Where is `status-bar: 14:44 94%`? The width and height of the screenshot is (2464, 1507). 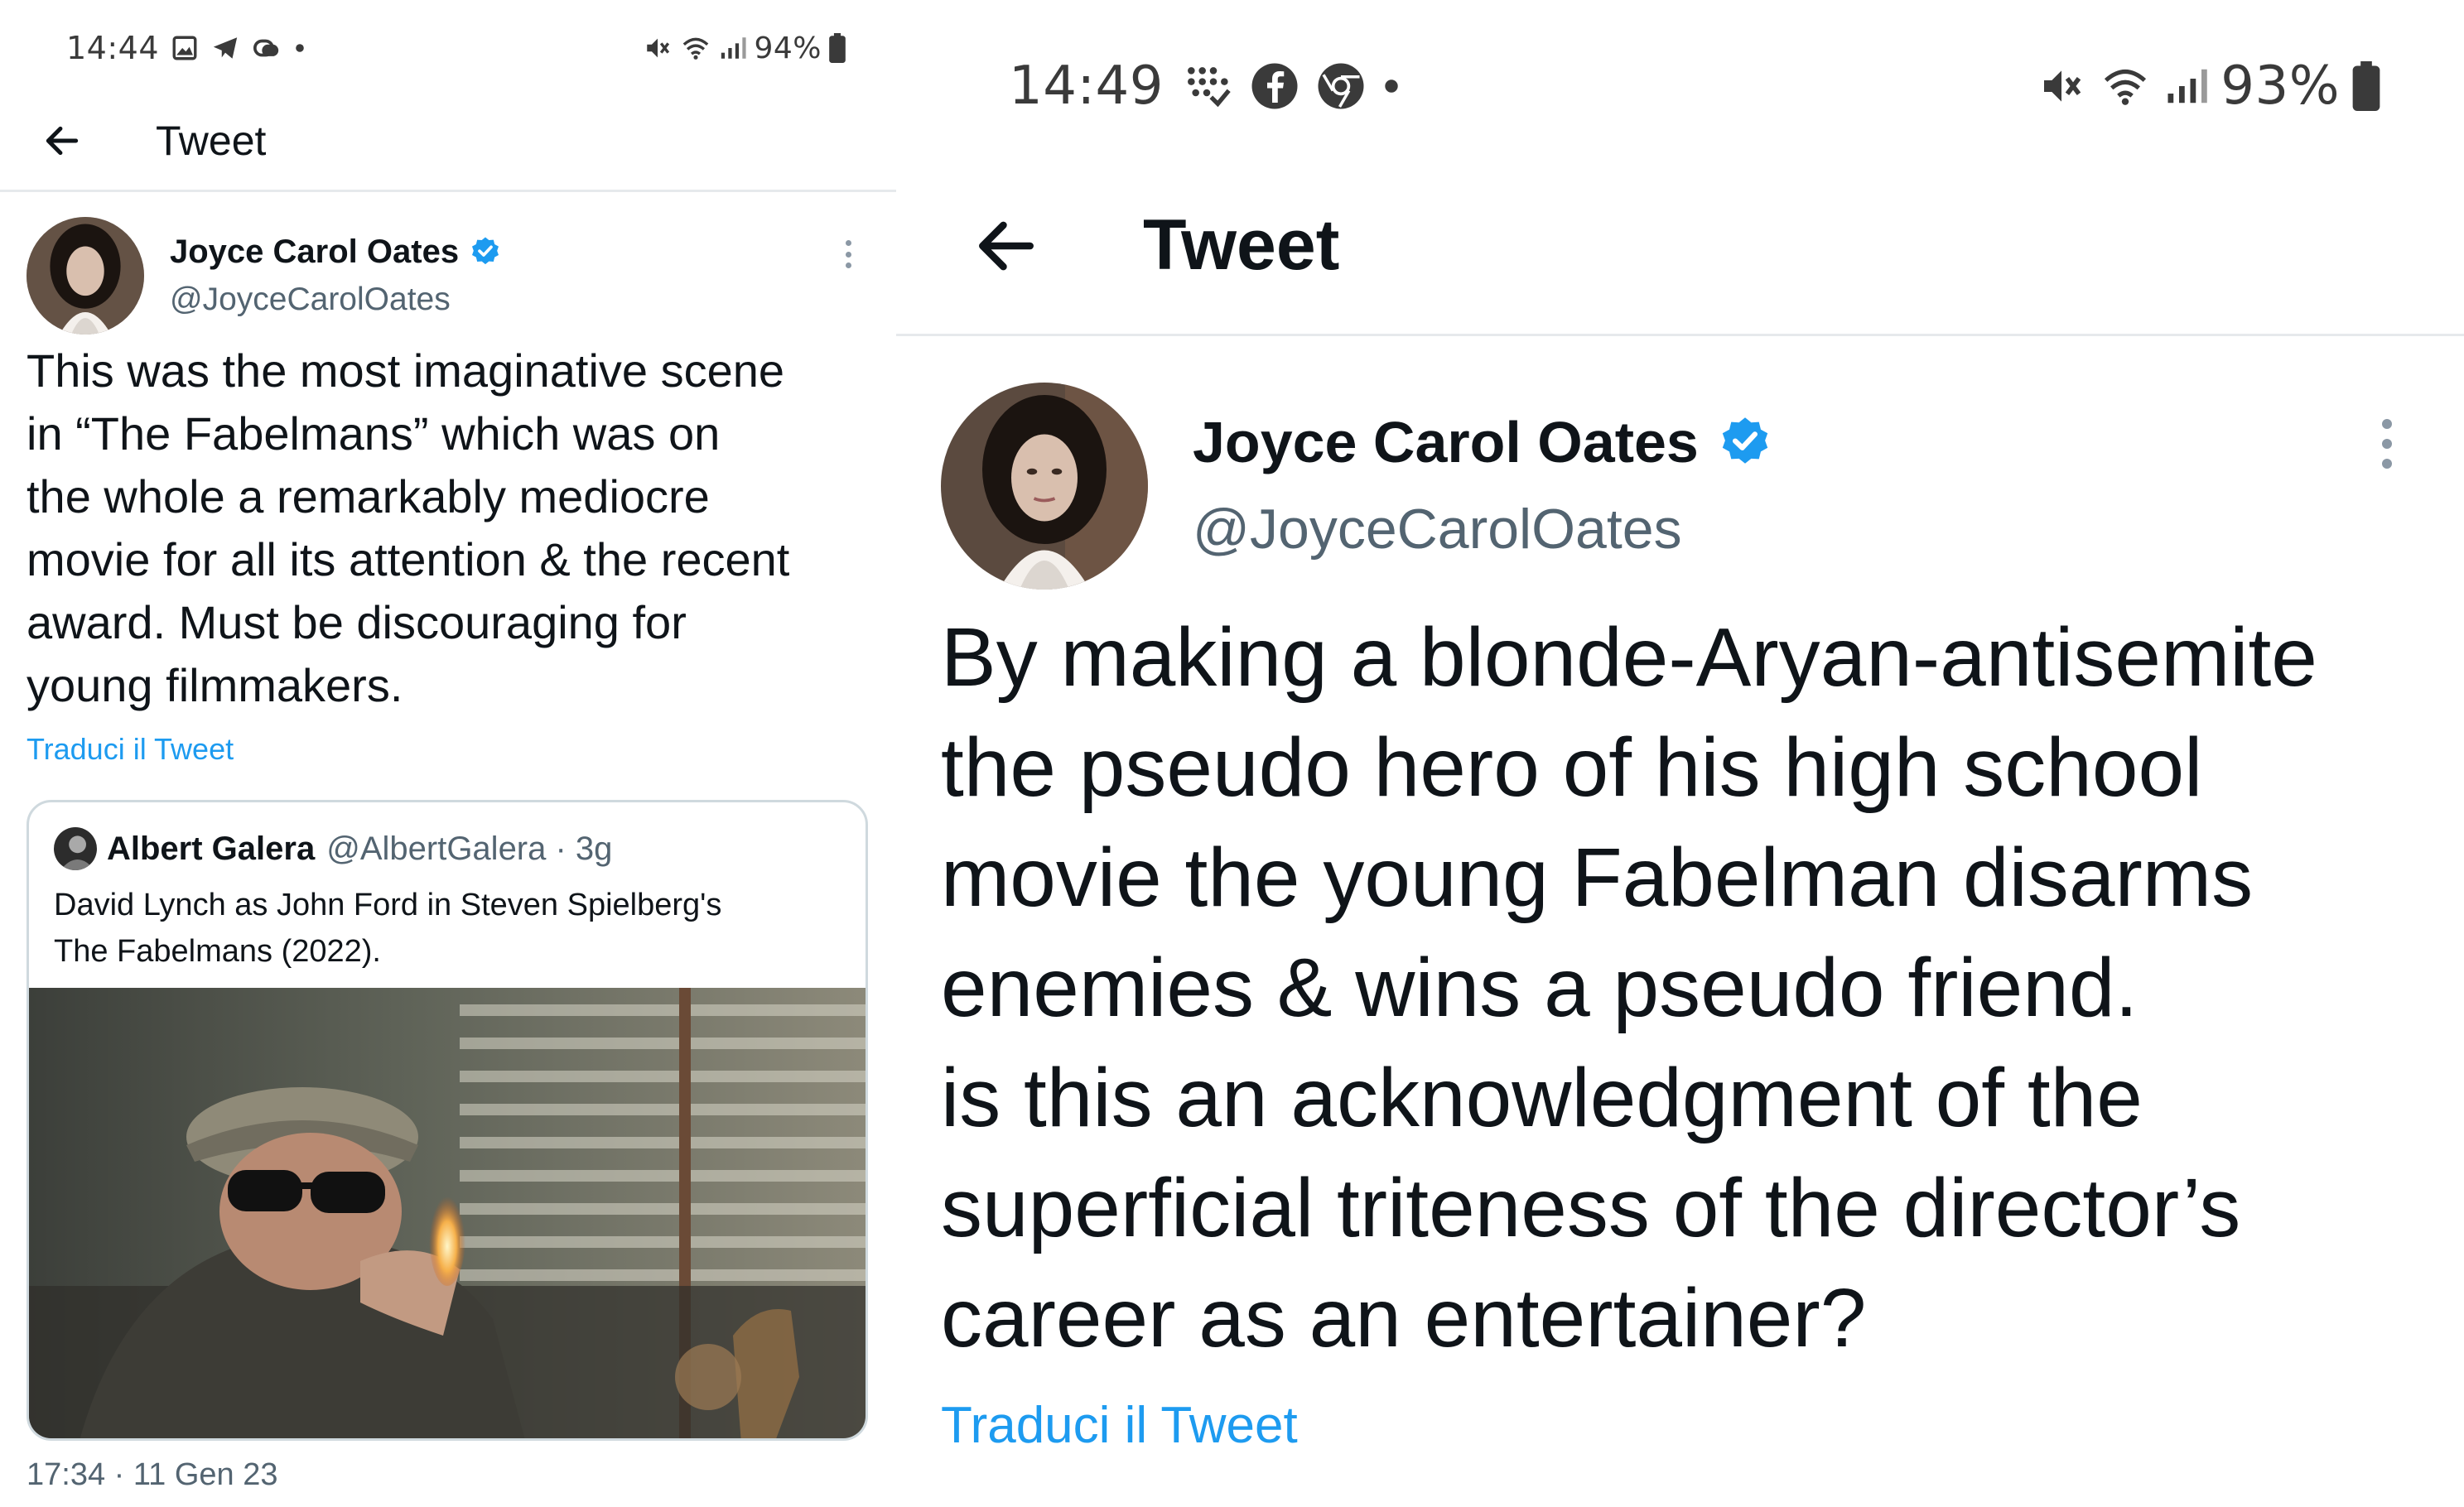
status-bar: 14:44 94% is located at coordinates (448, 48).